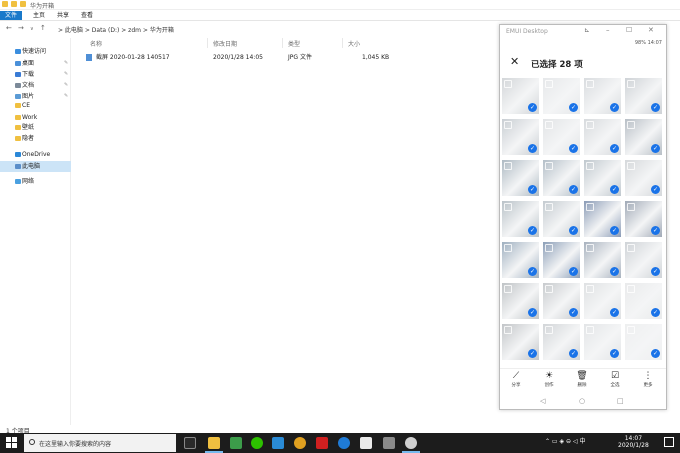 The width and height of the screenshot is (680, 453). What do you see at coordinates (35, 166) in the screenshot?
I see `sidebar-item: 此电脑` at bounding box center [35, 166].